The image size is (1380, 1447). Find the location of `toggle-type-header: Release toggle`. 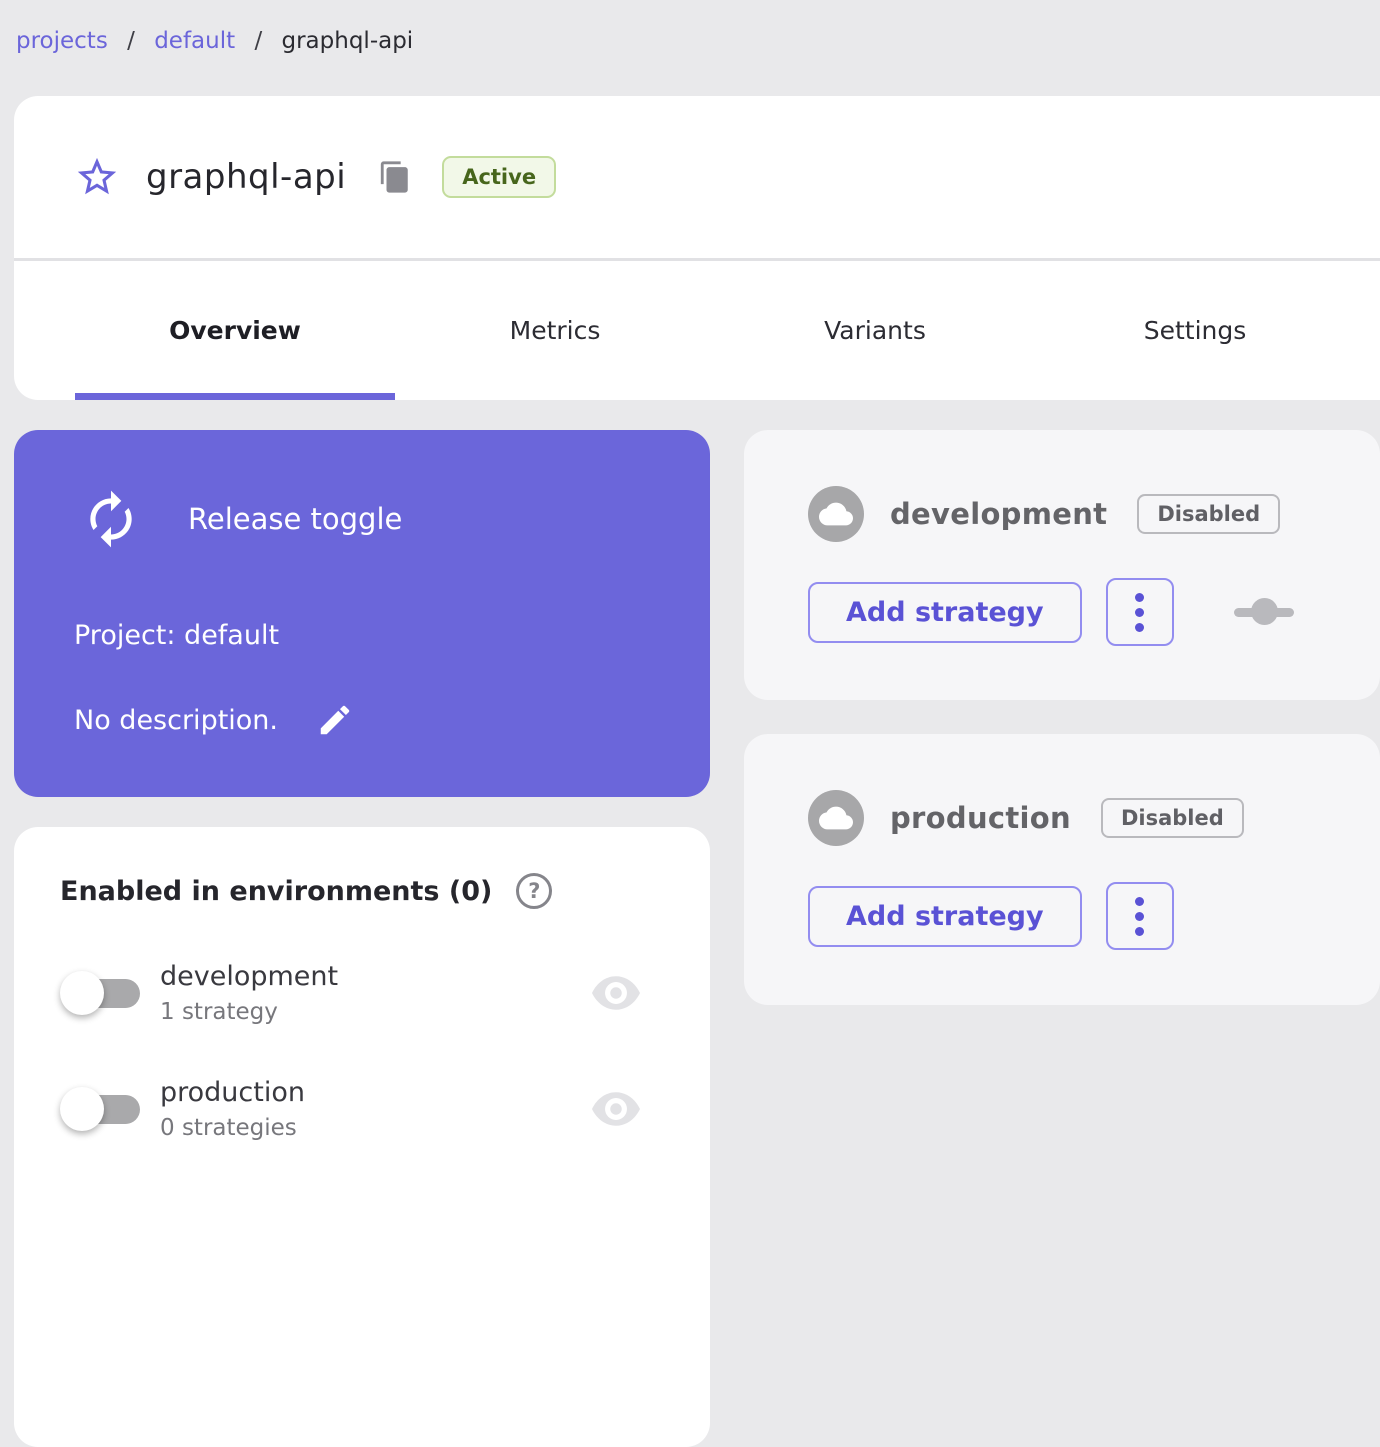

toggle-type-header: Release toggle is located at coordinates (372, 519).